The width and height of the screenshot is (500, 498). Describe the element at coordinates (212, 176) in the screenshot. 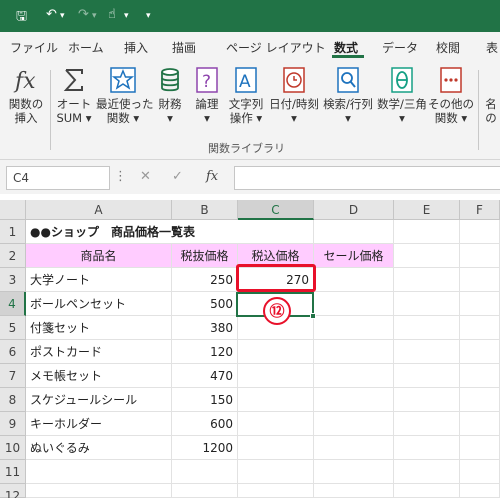

I see `insert-function-icon: fx` at that location.